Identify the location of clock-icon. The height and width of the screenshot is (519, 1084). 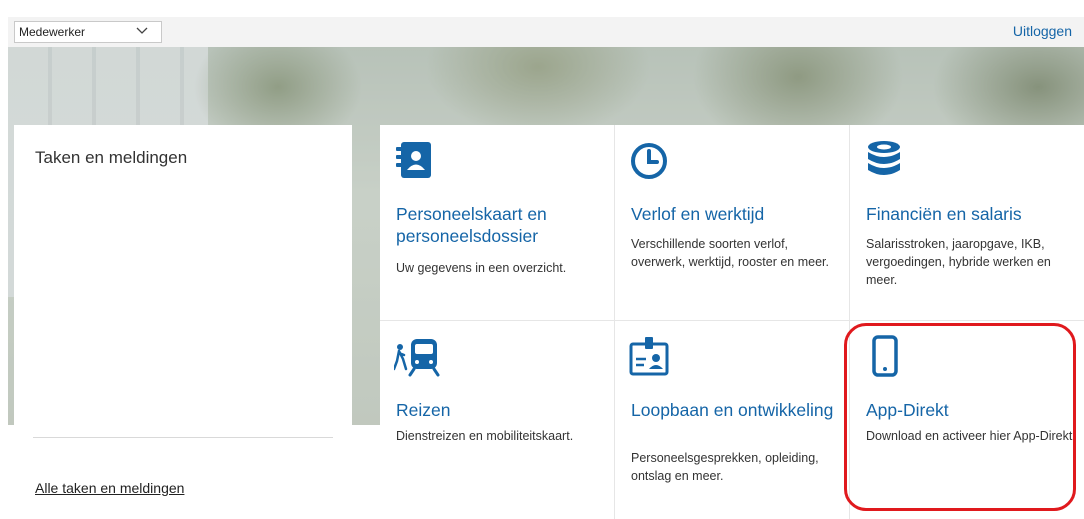
(649, 160).